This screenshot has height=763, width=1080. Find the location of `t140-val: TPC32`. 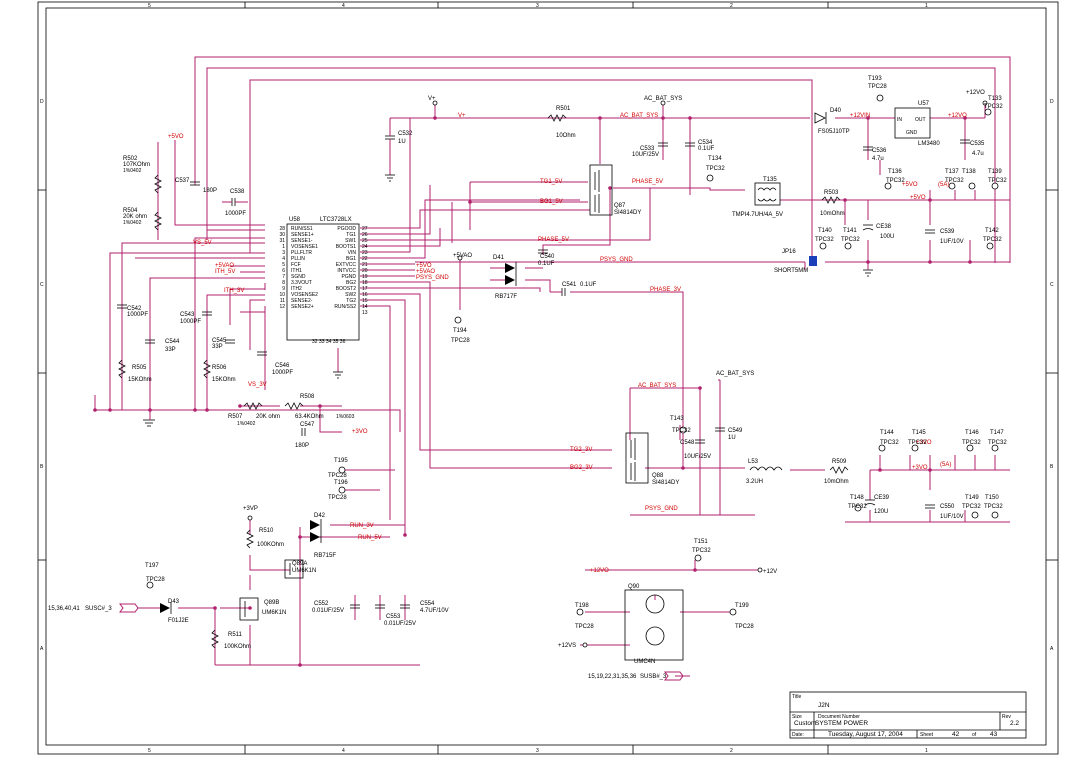

t140-val: TPC32 is located at coordinates (824, 240).